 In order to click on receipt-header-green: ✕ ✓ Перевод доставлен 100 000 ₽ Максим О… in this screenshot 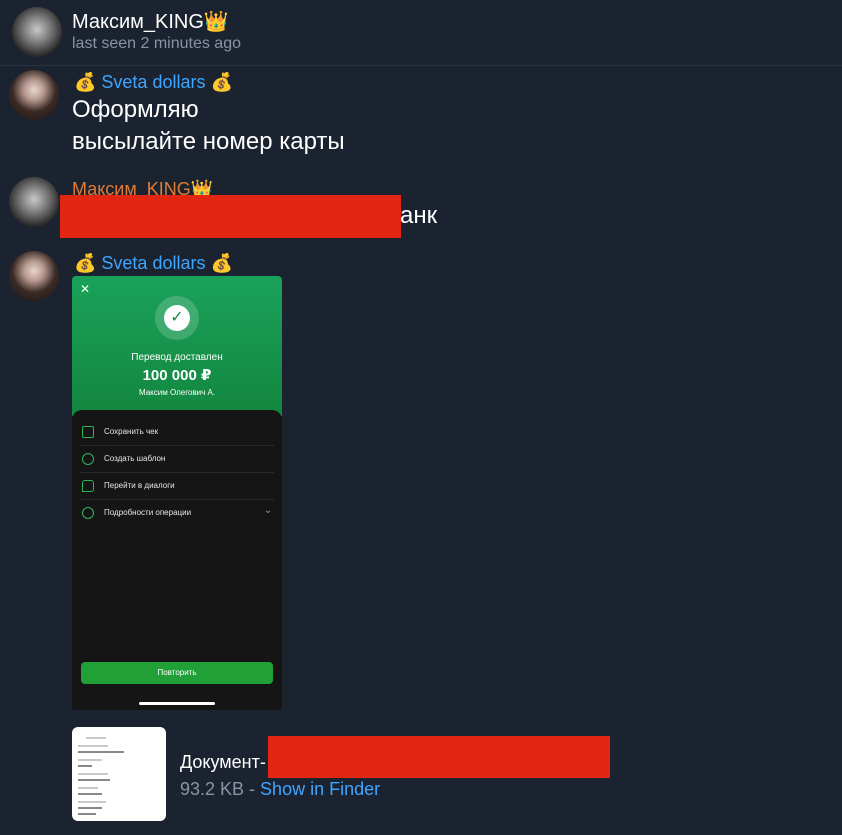, I will do `click(177, 346)`.